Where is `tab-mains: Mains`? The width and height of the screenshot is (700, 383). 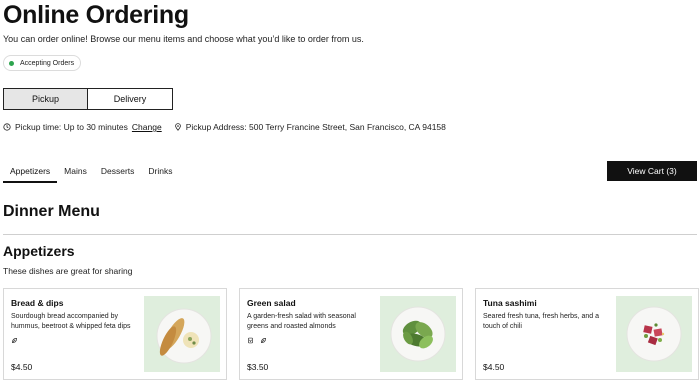
tab-mains: Mains is located at coordinates (75, 173).